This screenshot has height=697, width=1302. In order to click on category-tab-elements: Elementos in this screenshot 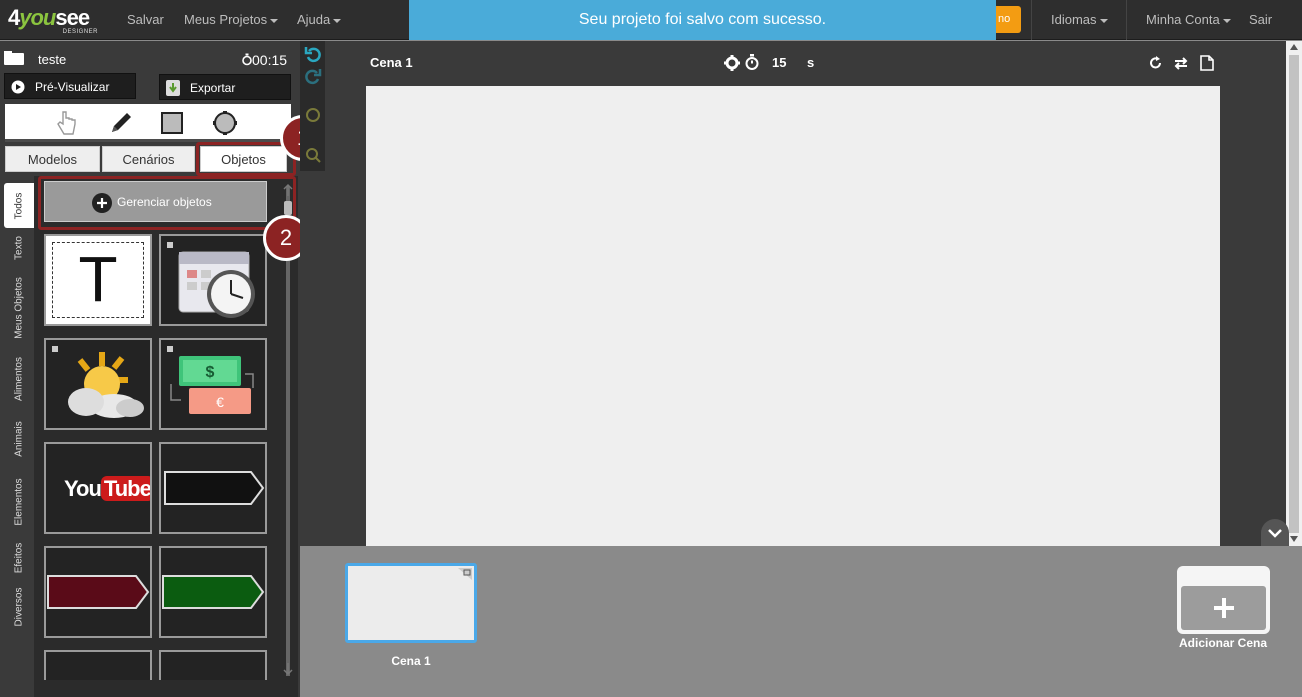, I will do `click(19, 502)`.